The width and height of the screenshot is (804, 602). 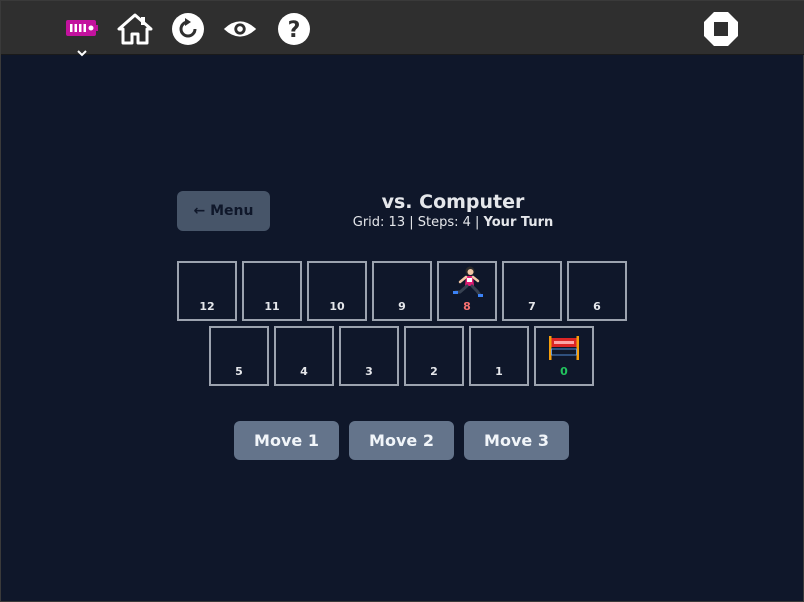 What do you see at coordinates (453, 202) in the screenshot?
I see `game-title: vs. Computer` at bounding box center [453, 202].